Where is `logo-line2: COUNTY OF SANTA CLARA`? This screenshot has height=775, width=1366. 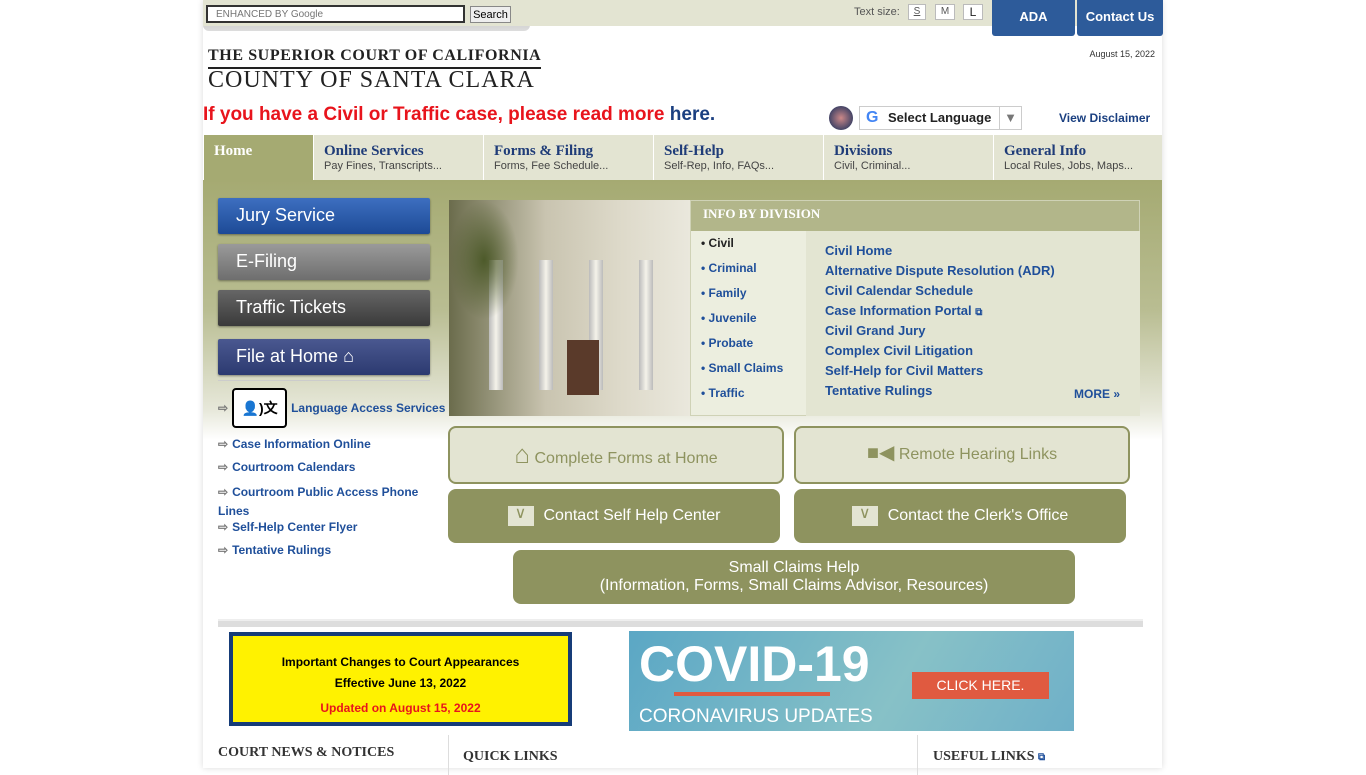 logo-line2: COUNTY OF SANTA CLARA is located at coordinates (371, 80).